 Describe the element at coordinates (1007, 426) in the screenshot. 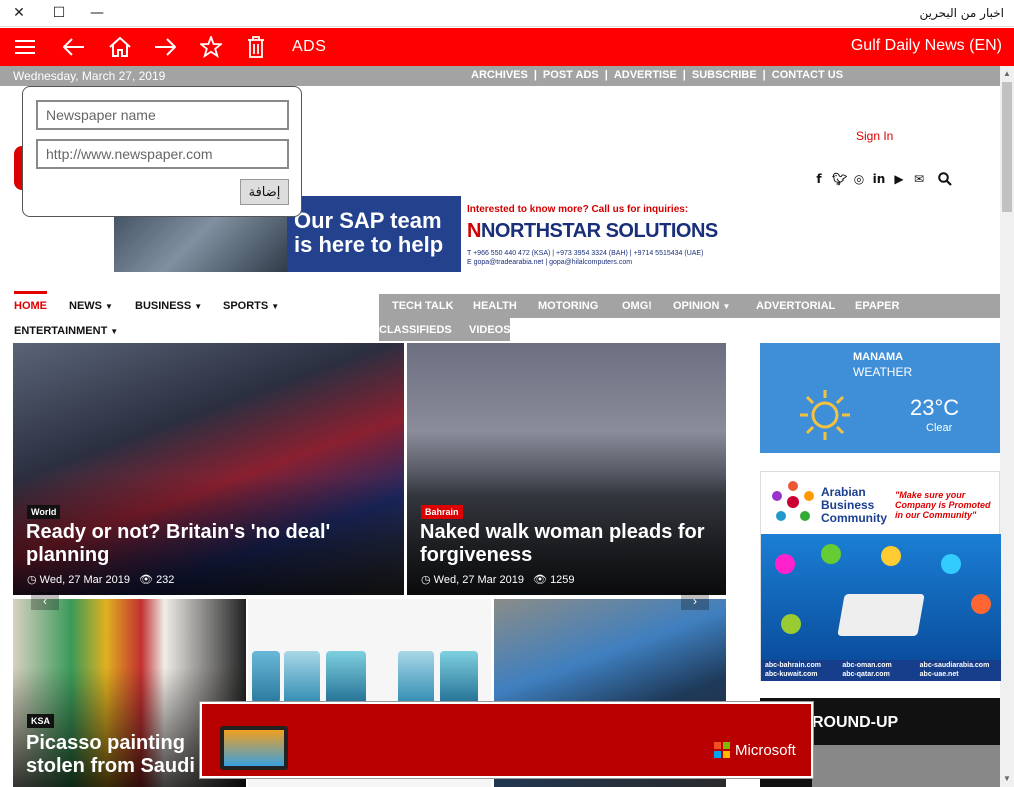

I see `vertical-scrollbar: ▲ ▼` at that location.